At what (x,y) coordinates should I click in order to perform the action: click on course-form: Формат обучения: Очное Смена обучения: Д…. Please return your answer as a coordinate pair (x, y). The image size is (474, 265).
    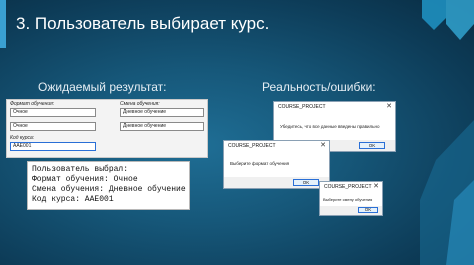
    Looking at the image, I should click on (107, 128).